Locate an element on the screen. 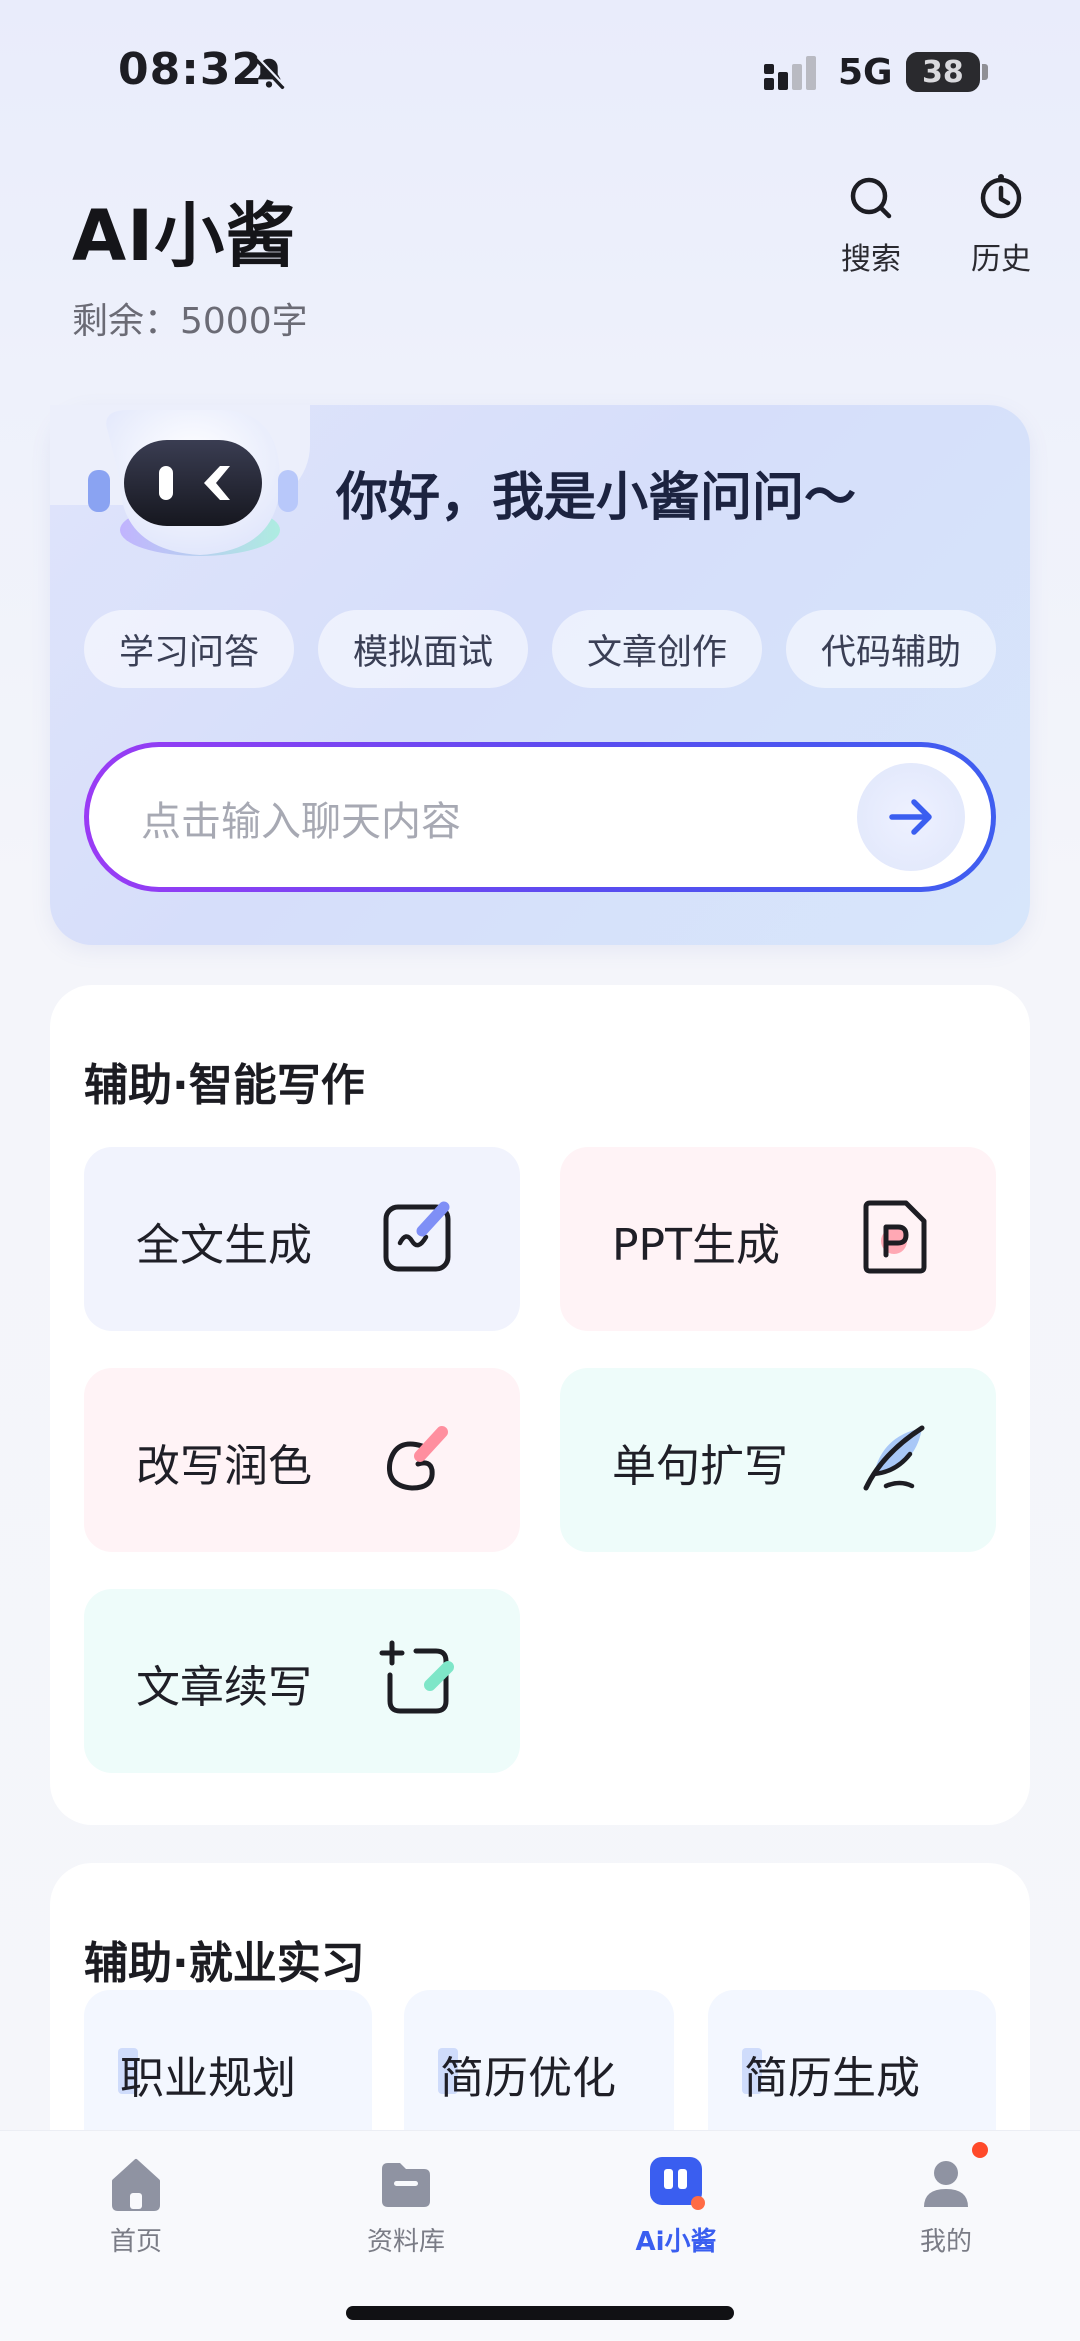 This screenshot has height=2341, width=1080. nav-profile: 我的 is located at coordinates (946, 2205).